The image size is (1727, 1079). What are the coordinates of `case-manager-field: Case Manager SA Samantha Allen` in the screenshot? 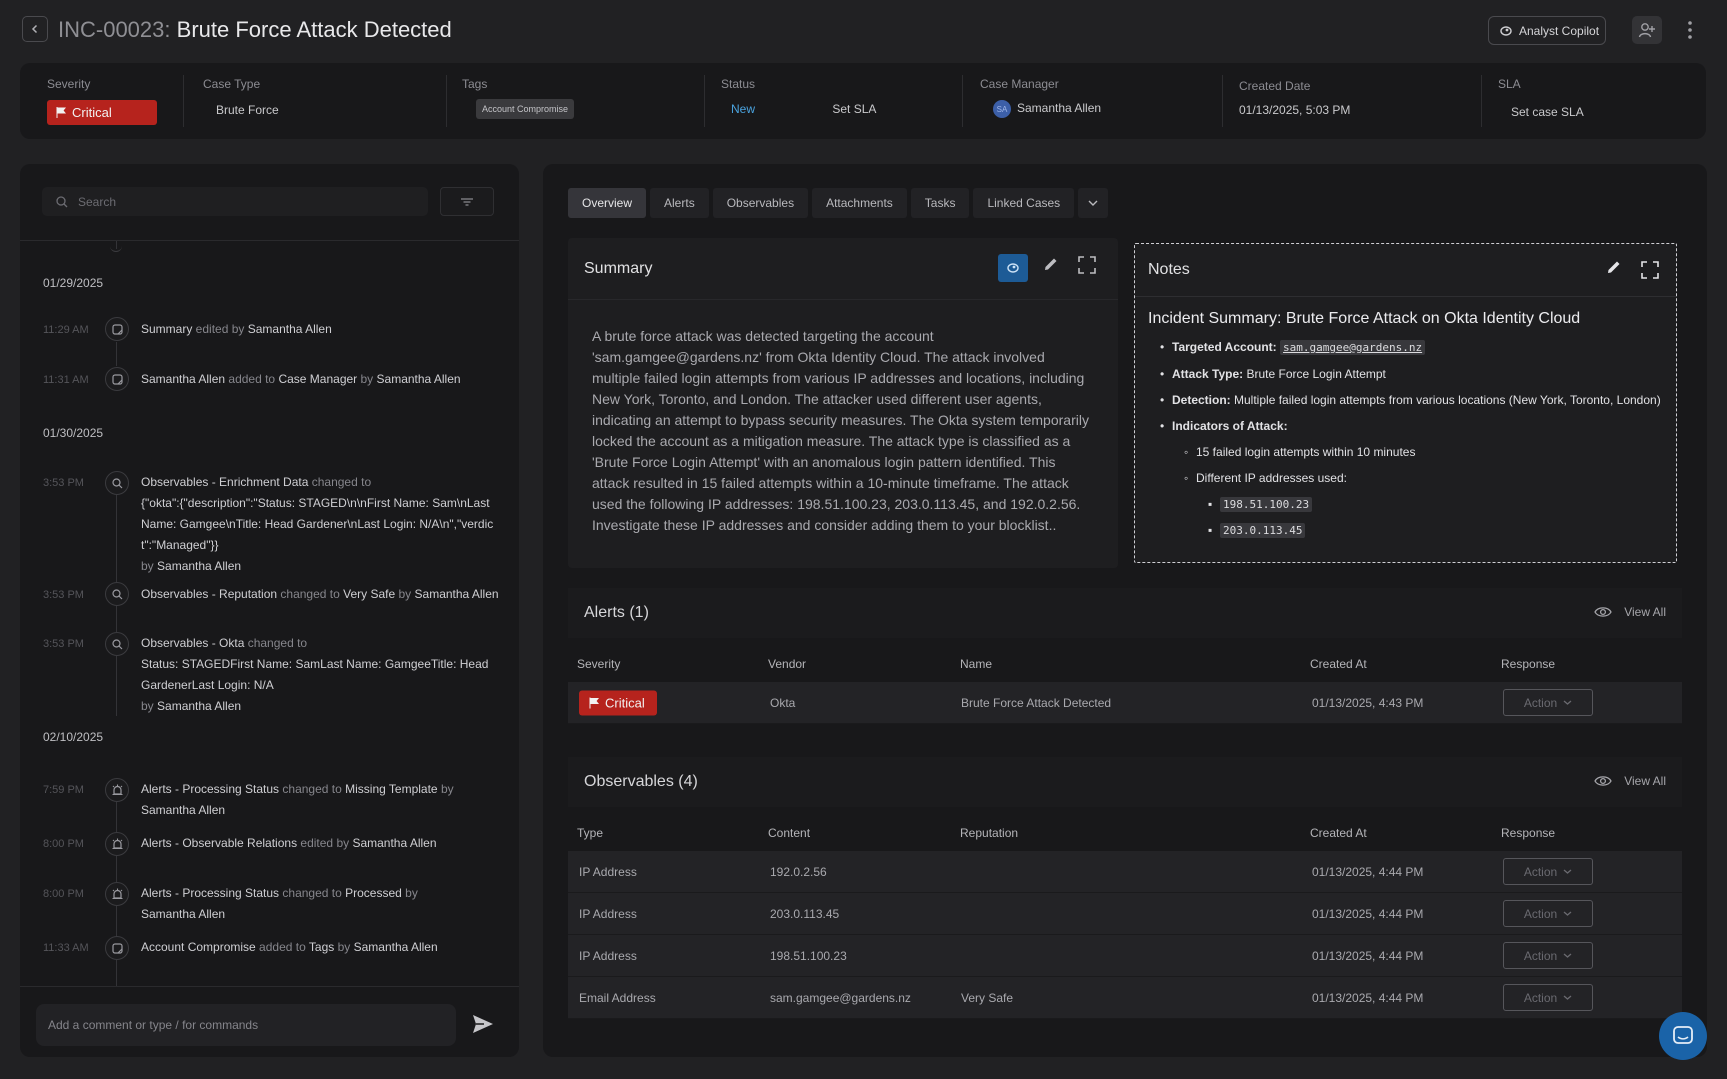 It's located at (1040, 101).